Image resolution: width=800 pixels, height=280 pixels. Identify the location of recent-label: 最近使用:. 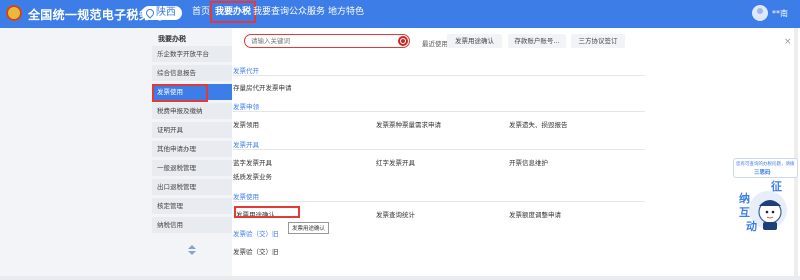
(436, 44).